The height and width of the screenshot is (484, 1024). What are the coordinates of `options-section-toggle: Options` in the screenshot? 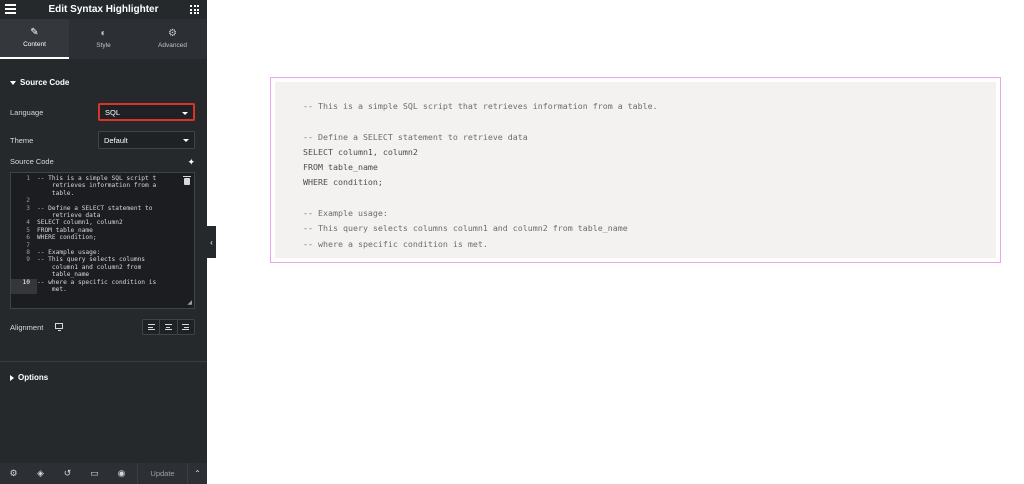 It's located at (29, 377).